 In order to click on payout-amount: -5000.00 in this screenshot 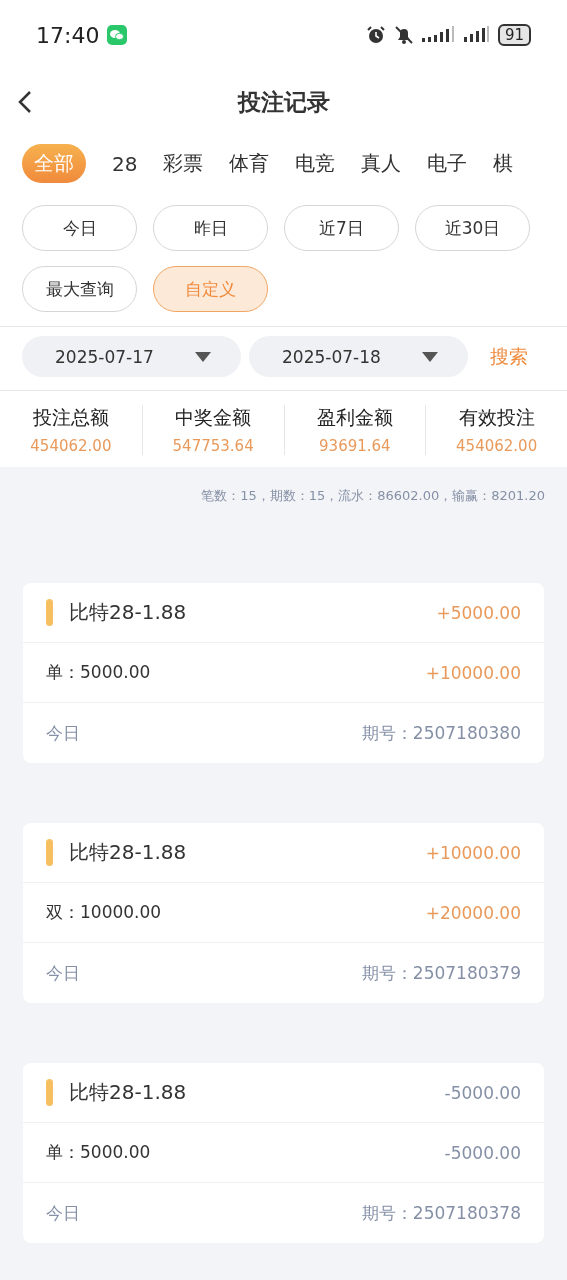, I will do `click(482, 1152)`.